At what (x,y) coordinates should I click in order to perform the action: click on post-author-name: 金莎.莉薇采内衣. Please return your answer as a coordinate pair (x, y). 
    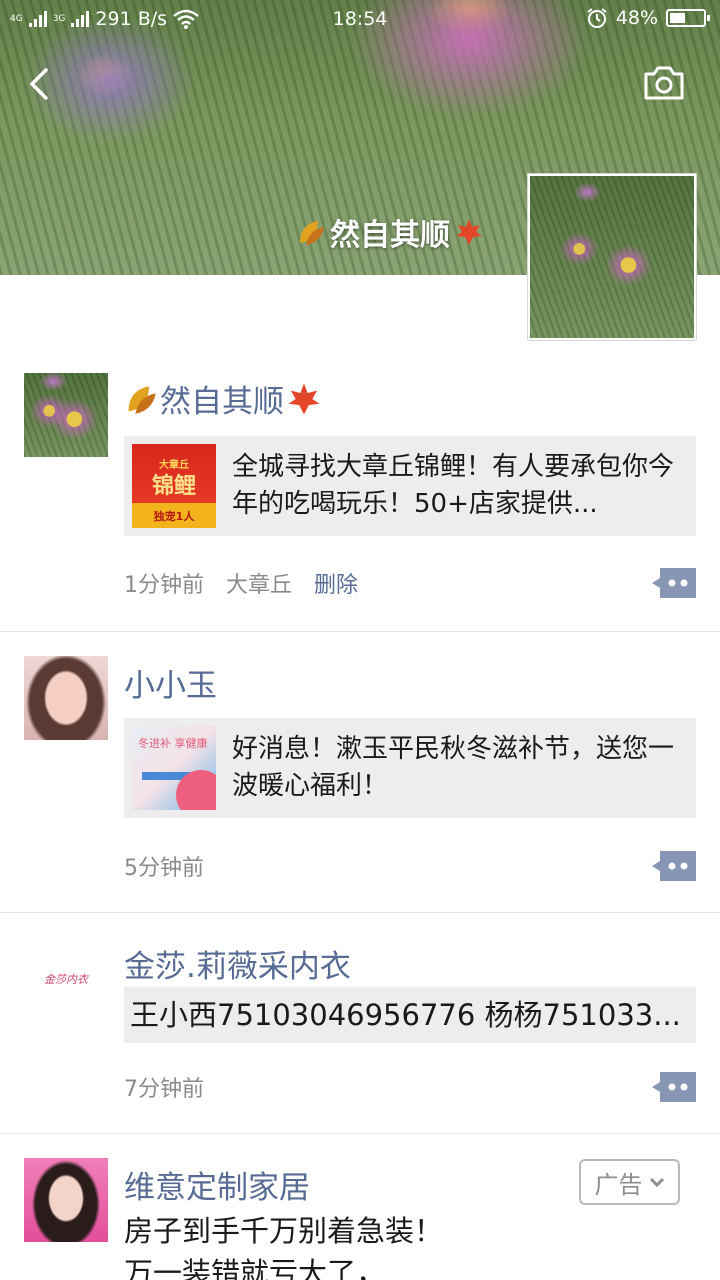
    Looking at the image, I should click on (237, 967).